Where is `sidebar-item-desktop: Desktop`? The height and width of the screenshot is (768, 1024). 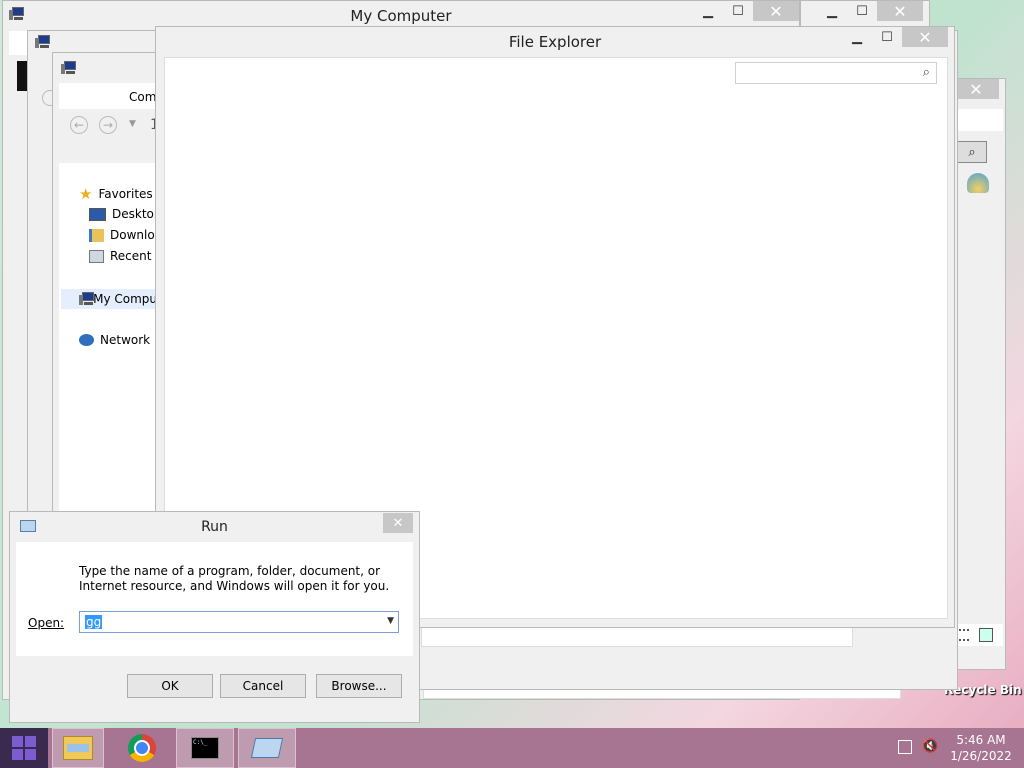
sidebar-item-desktop: Desktop is located at coordinates (125, 214).